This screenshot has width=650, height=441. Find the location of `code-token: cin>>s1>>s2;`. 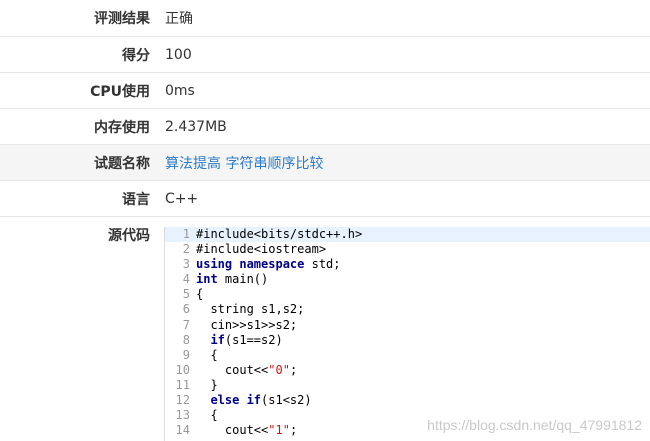

code-token: cin>>s1>>s2; is located at coordinates (247, 324).